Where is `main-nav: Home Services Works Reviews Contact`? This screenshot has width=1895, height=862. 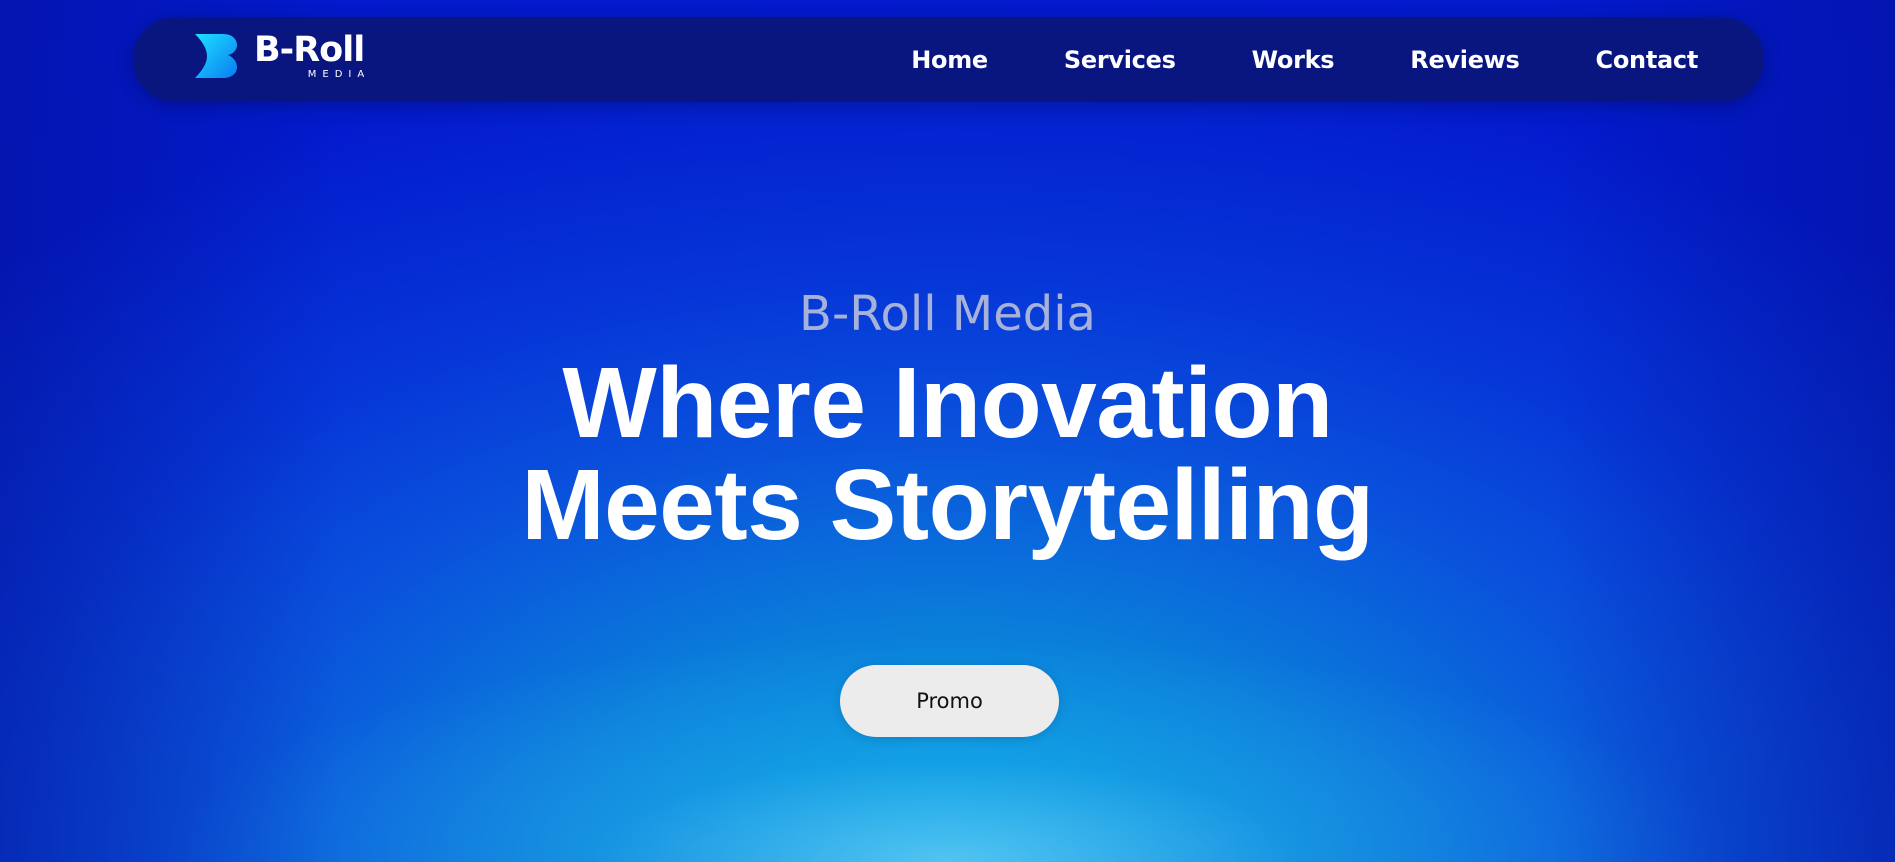
main-nav: Home Services Works Reviews Contact is located at coordinates (1304, 59).